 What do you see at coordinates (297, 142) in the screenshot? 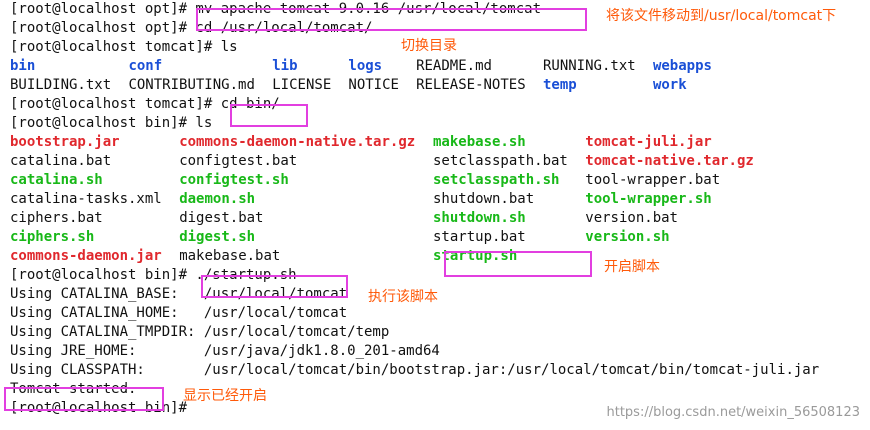
I see `file-entry: commons-daemon-native.tar.gz` at bounding box center [297, 142].